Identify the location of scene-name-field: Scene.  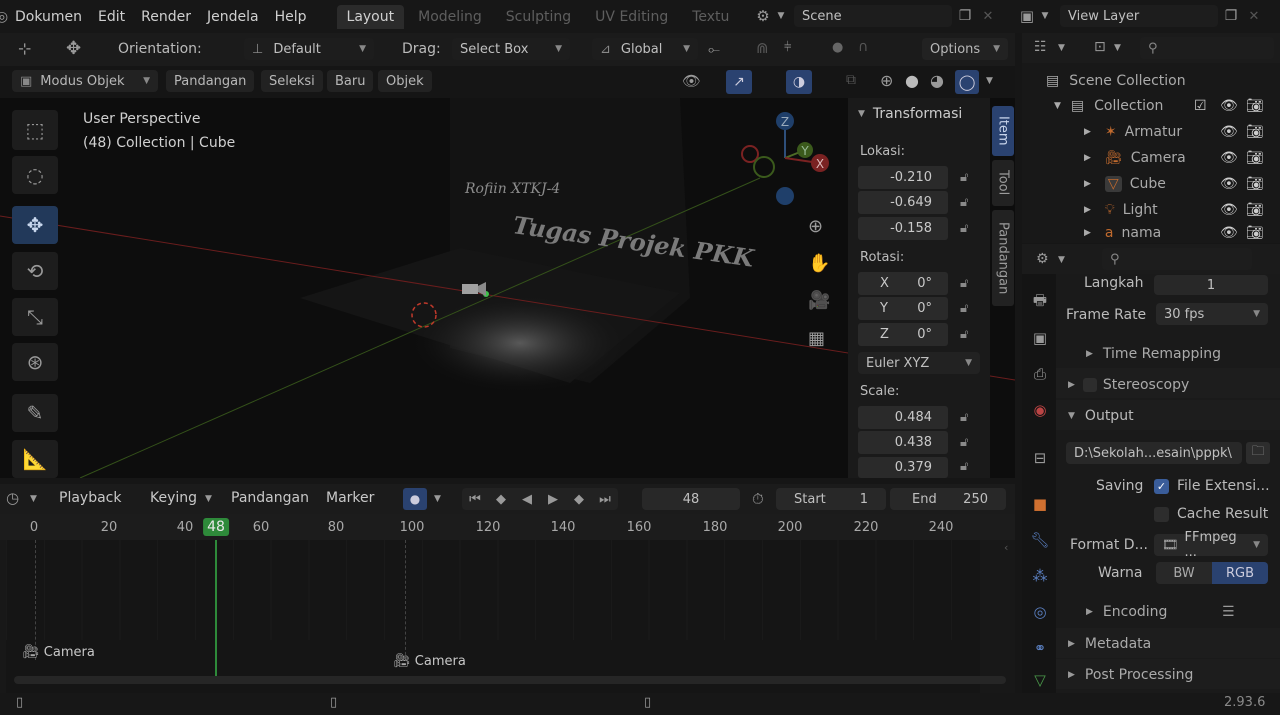
(873, 16).